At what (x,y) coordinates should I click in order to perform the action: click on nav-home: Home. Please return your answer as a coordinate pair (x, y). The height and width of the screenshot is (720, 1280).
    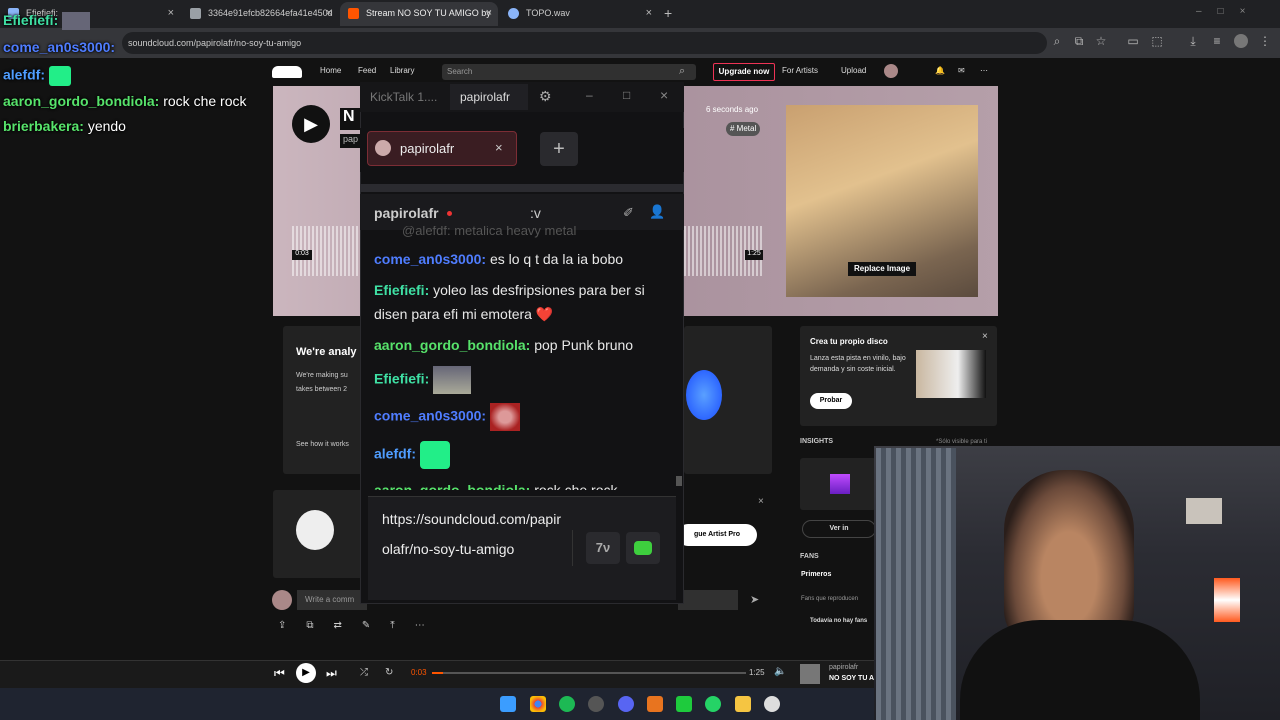
    Looking at the image, I should click on (330, 70).